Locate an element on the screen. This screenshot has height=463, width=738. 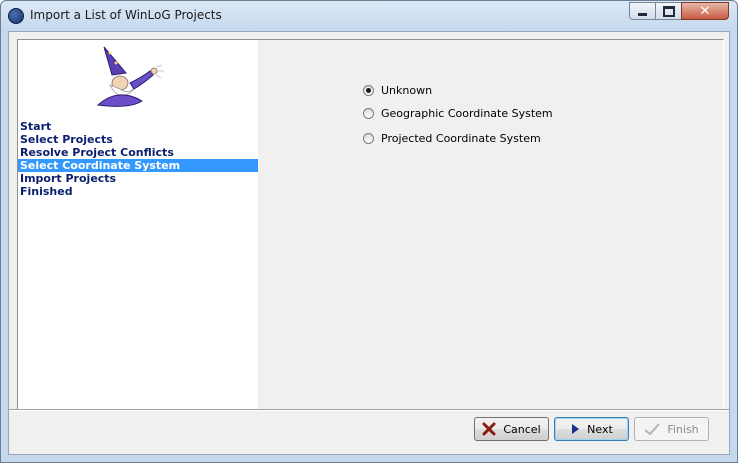
radio-projected-indicator is located at coordinates (368, 138).